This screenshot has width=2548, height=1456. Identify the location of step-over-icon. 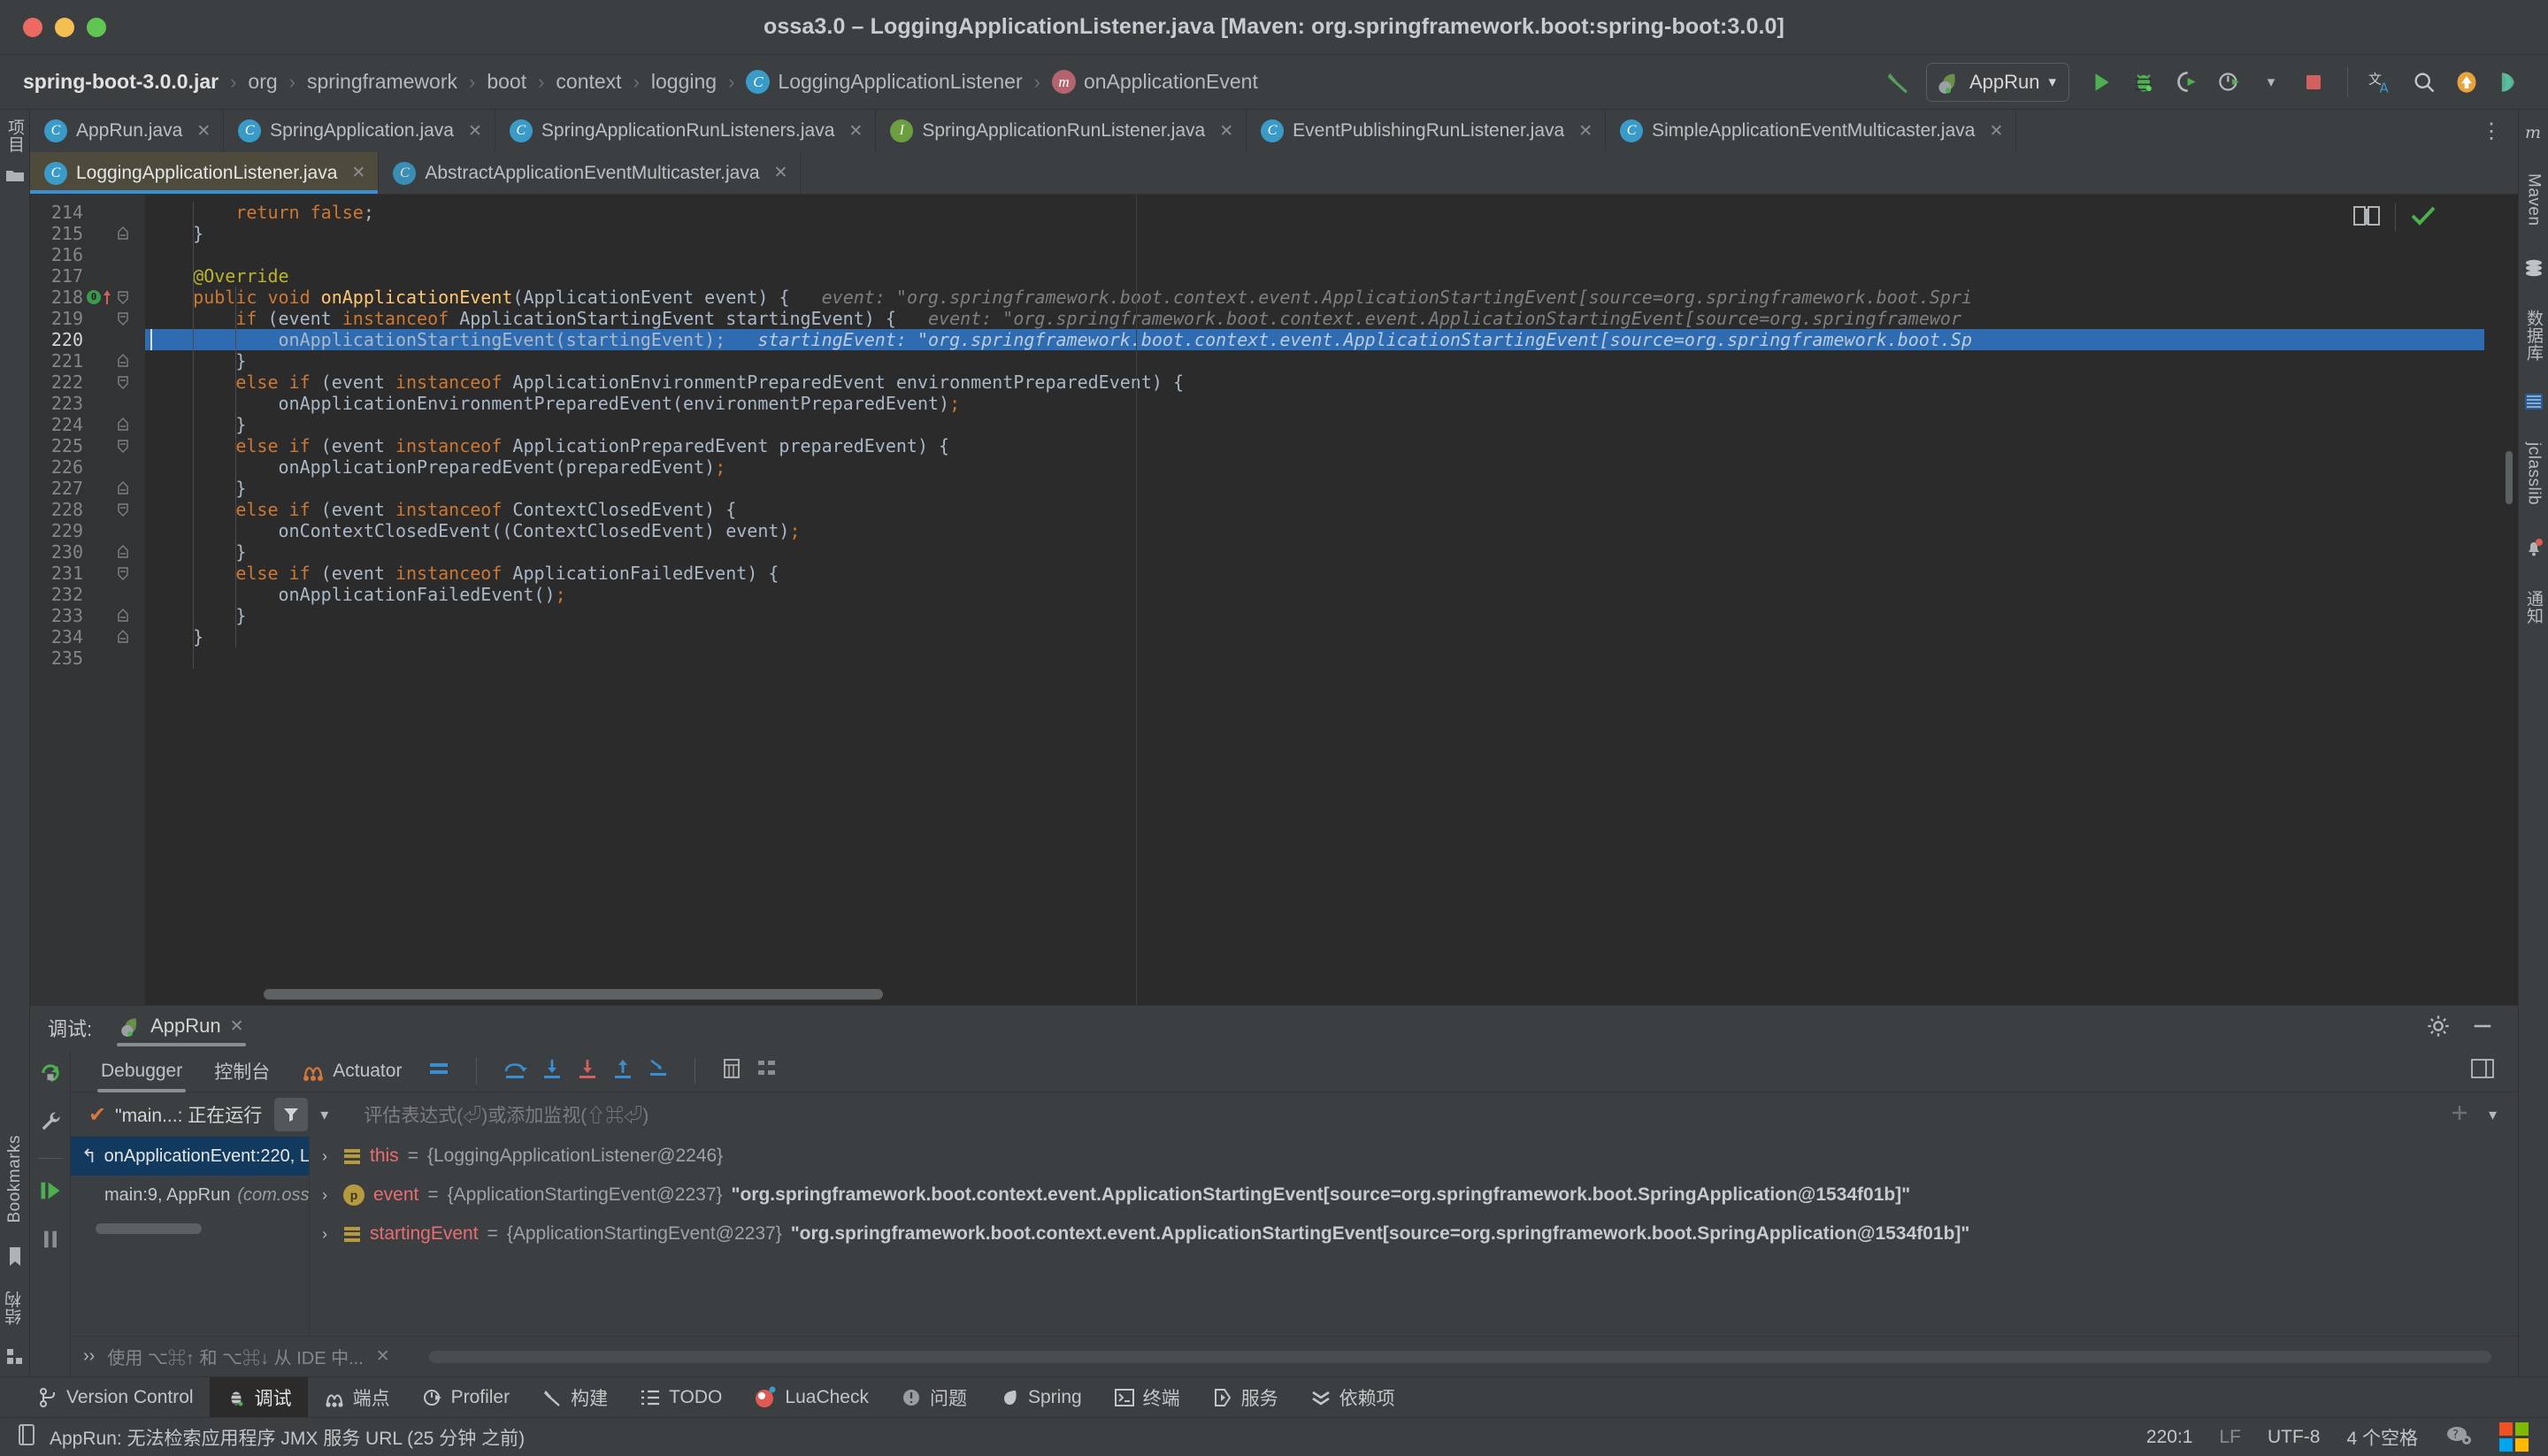
(515, 1070).